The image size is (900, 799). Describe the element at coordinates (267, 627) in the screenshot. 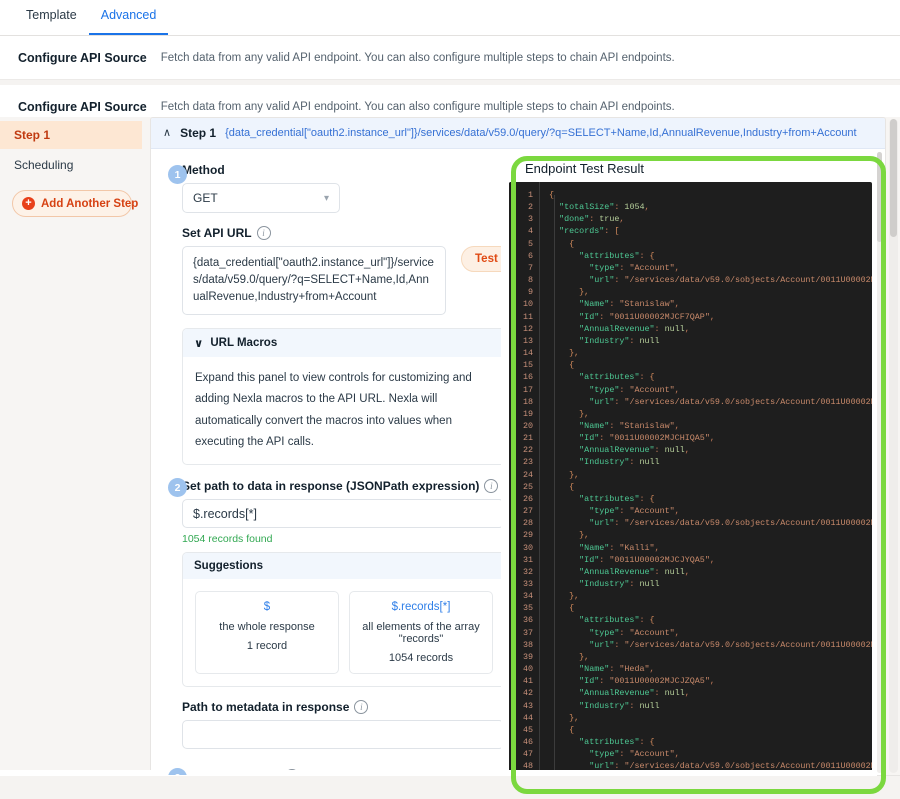

I see `suggestion-description: the whole response` at that location.